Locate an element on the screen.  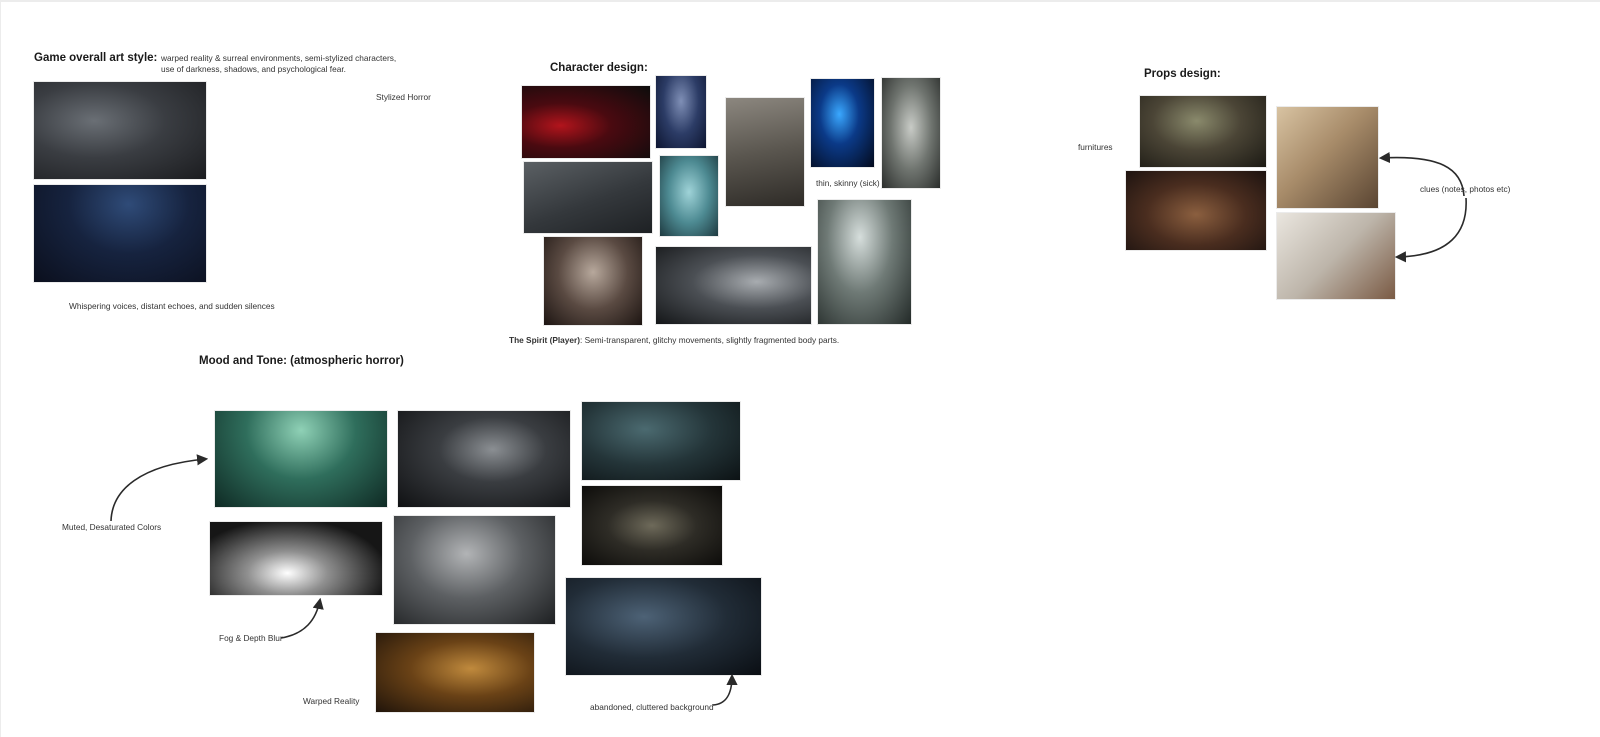
furniture-label: furnitures is located at coordinates (1095, 147).